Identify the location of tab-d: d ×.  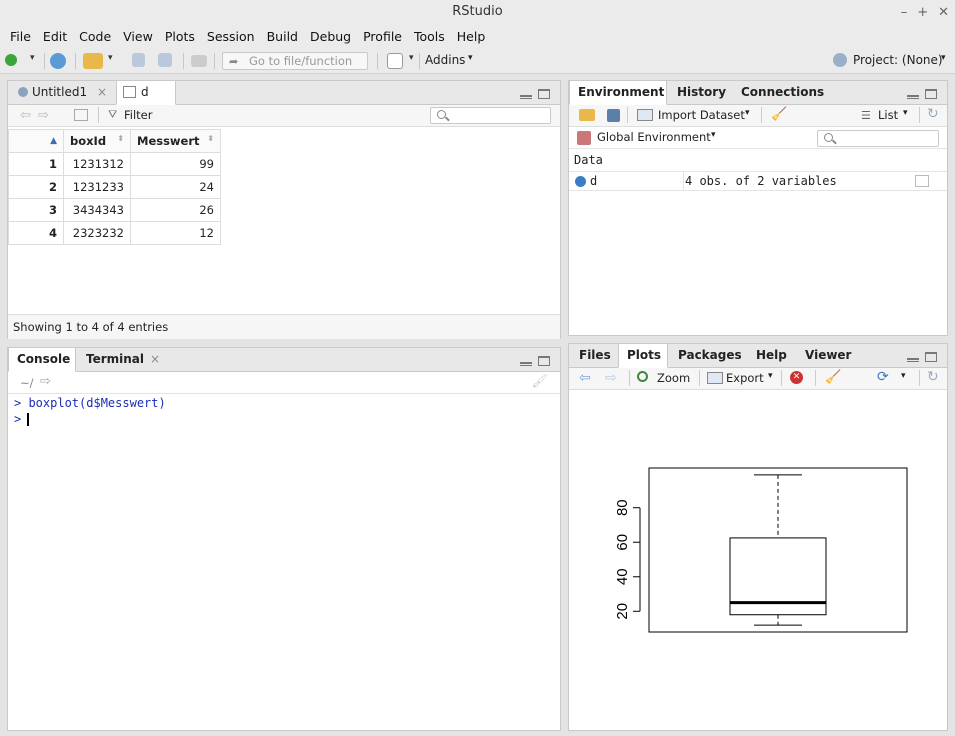
(146, 101).